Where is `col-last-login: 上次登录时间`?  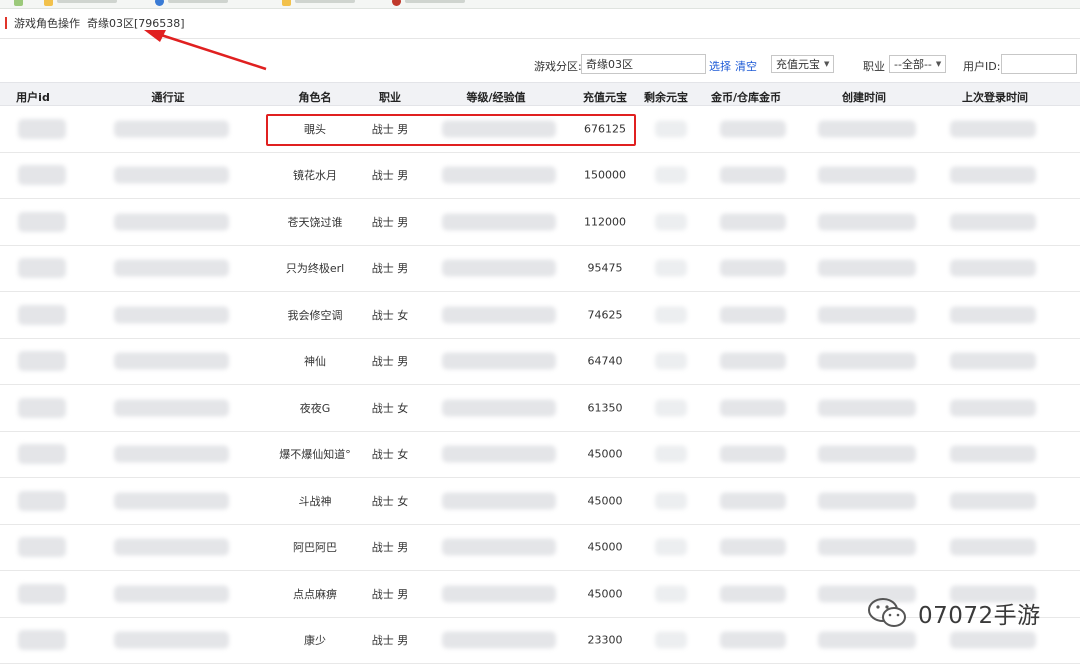
col-last-login: 上次登录时间 is located at coordinates (995, 97).